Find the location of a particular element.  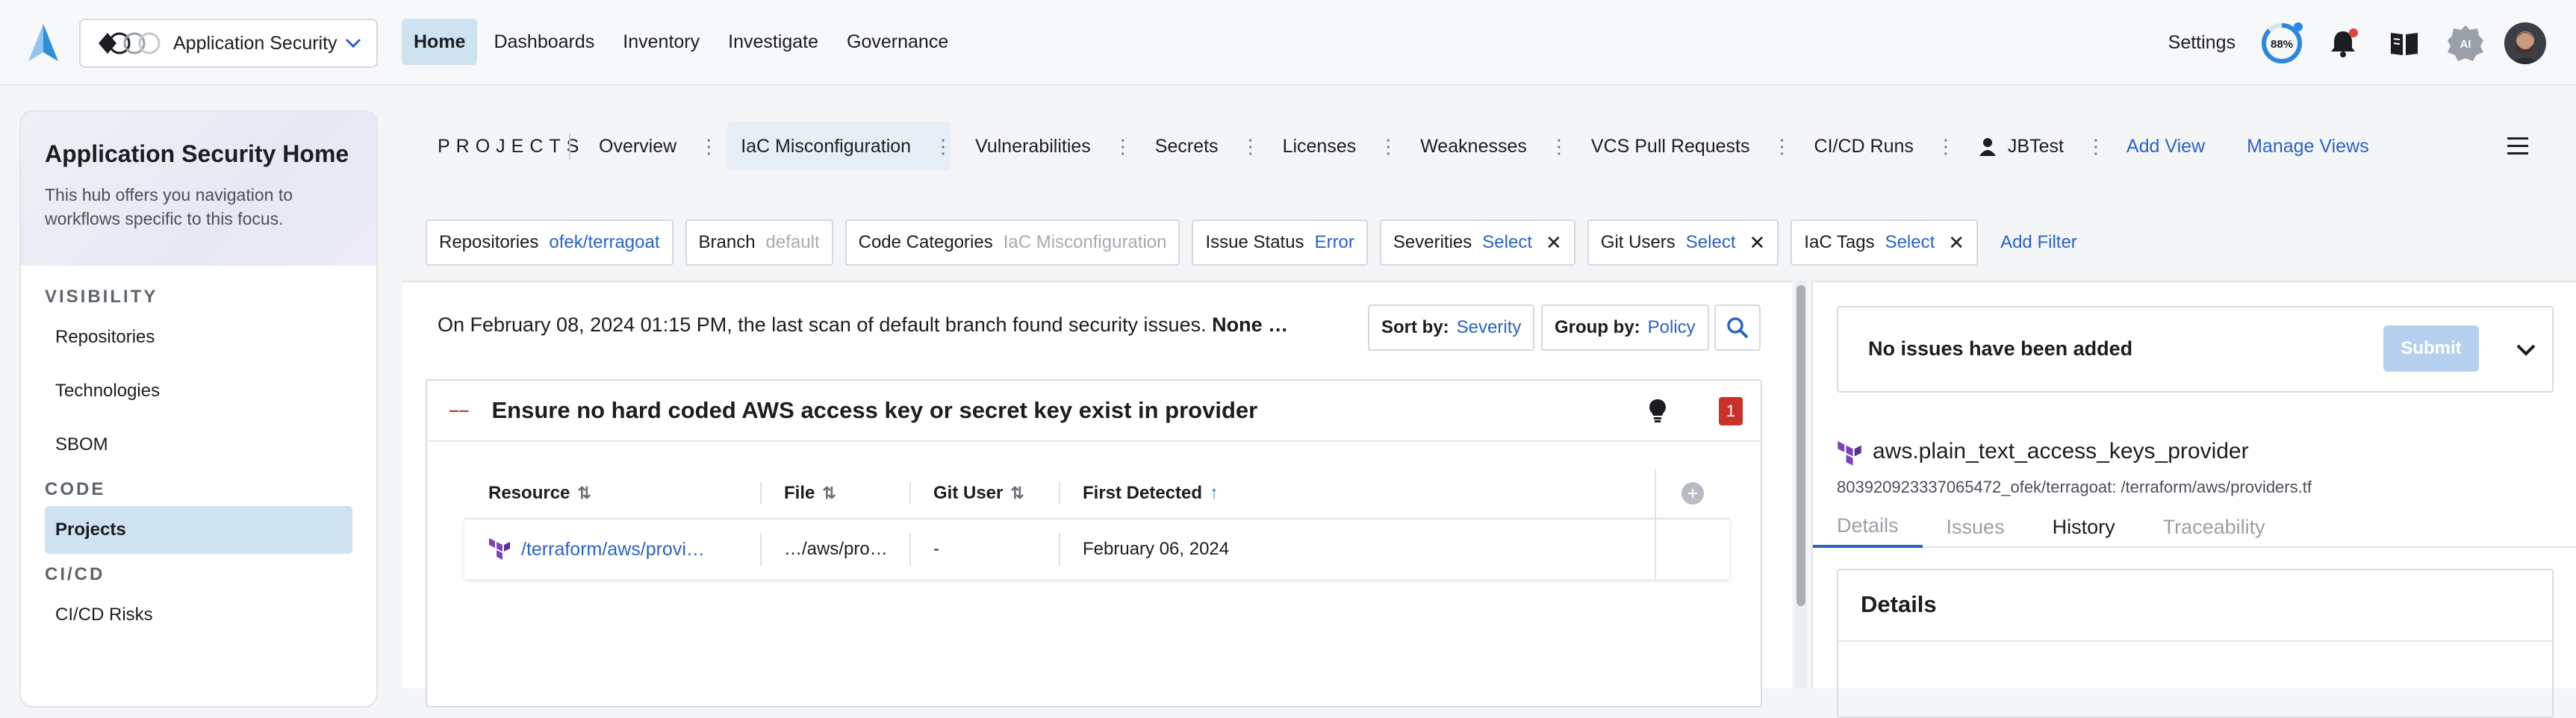

tab-jbtest: JBTest ⋮ is located at coordinates (2035, 146).